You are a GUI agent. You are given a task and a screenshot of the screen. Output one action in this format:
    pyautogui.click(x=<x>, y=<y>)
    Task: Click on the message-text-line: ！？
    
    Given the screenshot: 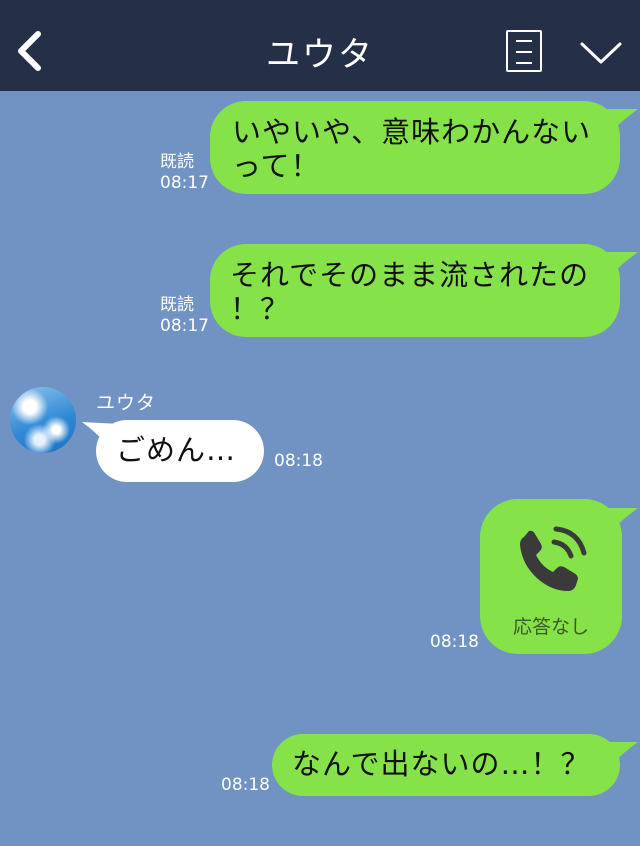 What is the action you would take?
    pyautogui.click(x=260, y=309)
    